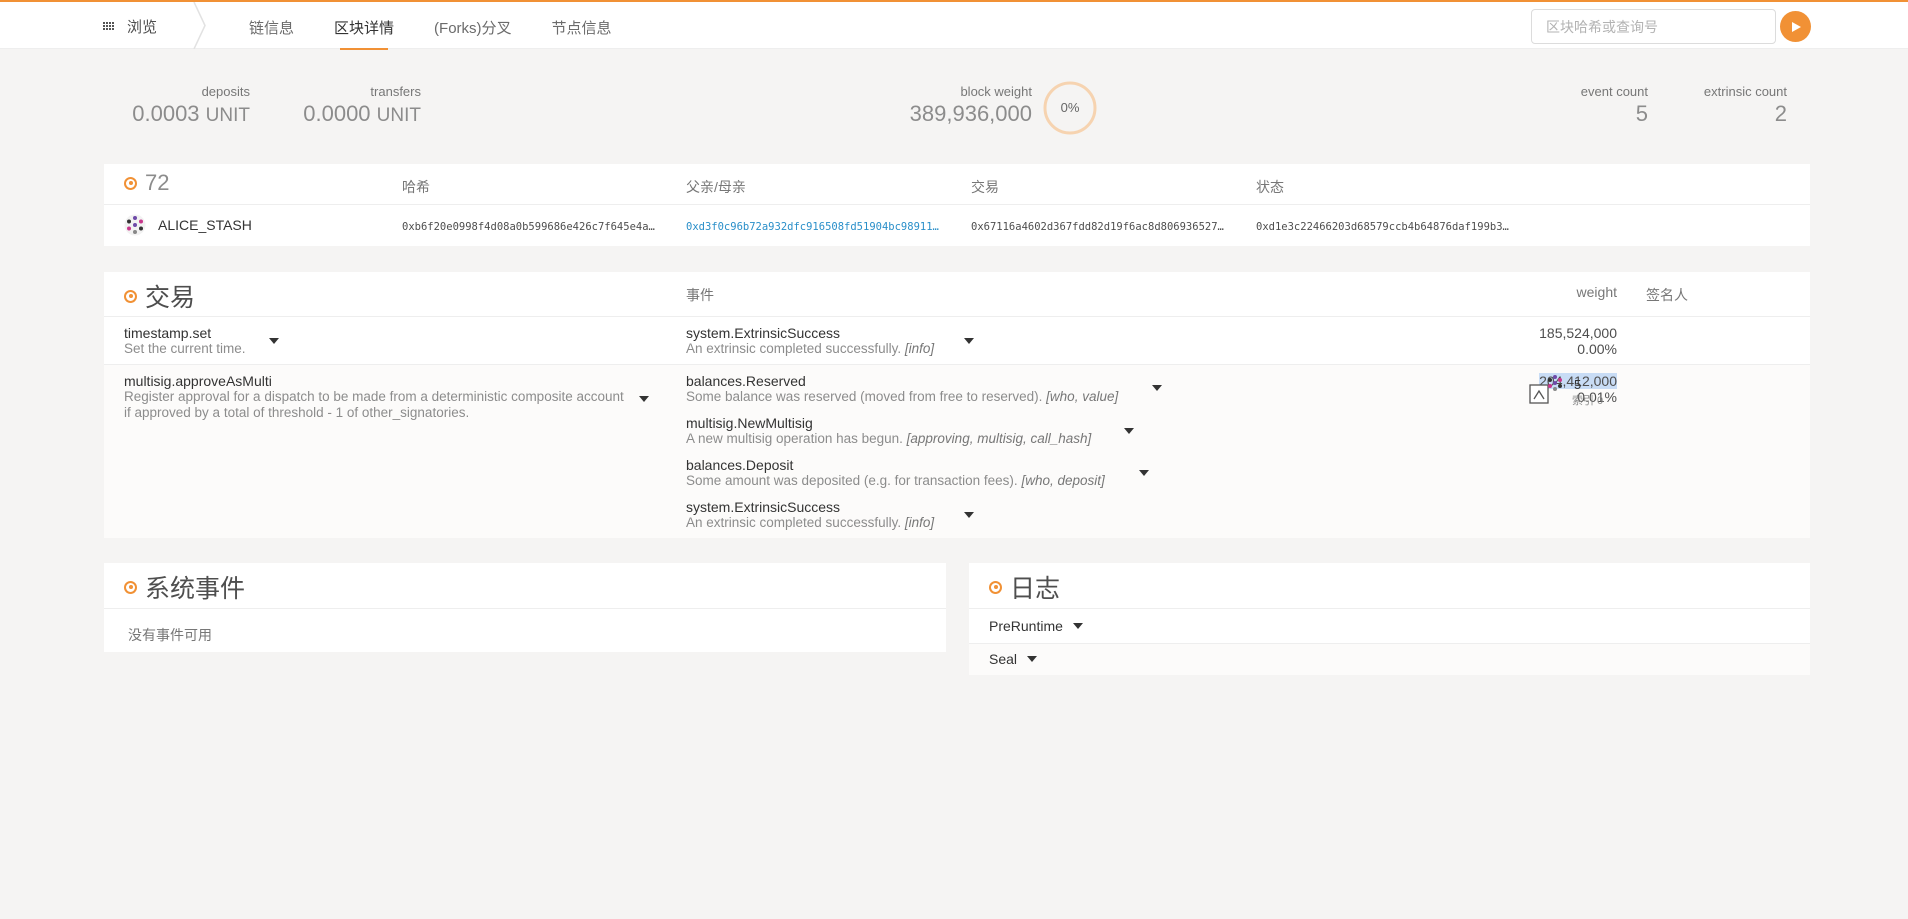  I want to click on extrinsics-title: 交易, so click(170, 298).